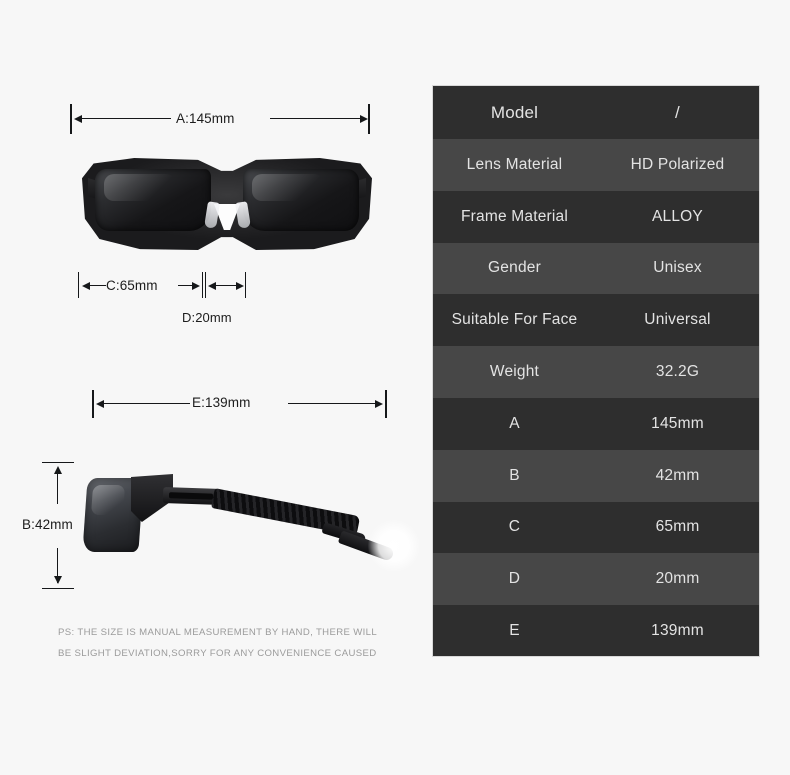  What do you see at coordinates (596, 475) in the screenshot?
I see `table-row: B 42mm` at bounding box center [596, 475].